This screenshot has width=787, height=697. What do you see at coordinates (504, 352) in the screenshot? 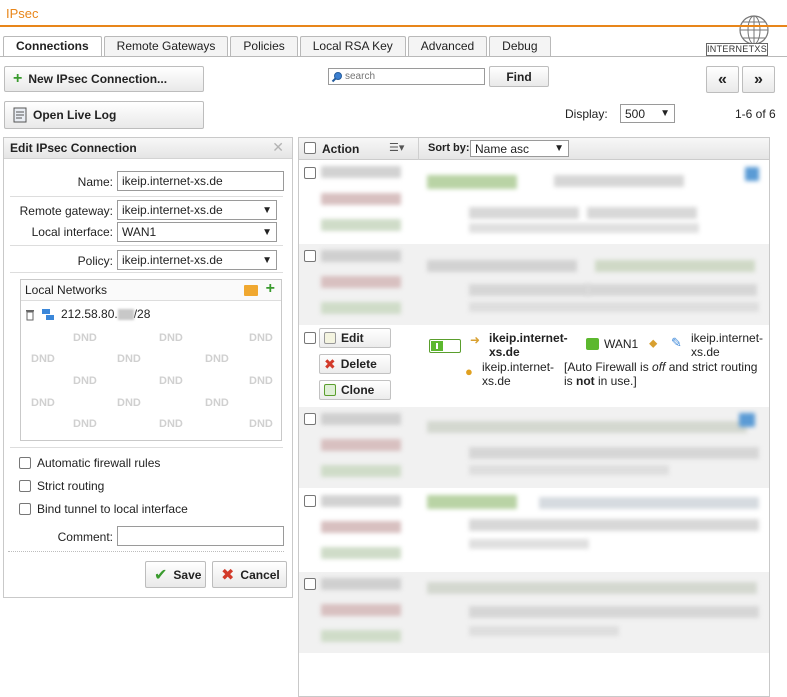
I see `remote-gateway-name-line2: xs.de` at bounding box center [504, 352].